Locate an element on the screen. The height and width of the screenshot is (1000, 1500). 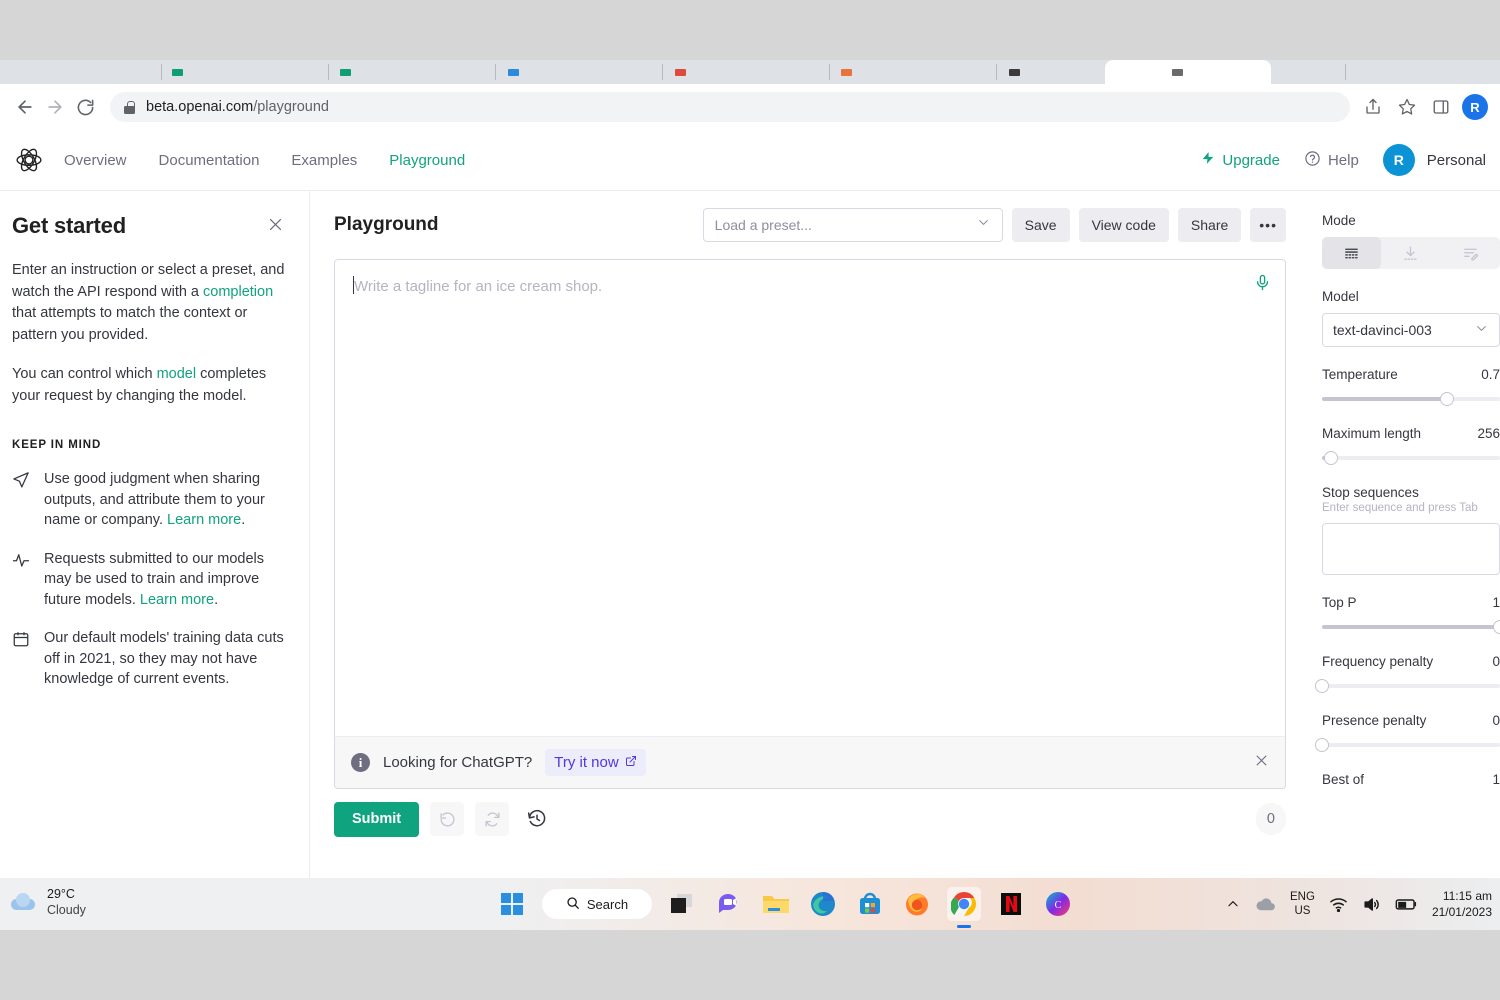
task-view-icon is located at coordinates (682, 904).